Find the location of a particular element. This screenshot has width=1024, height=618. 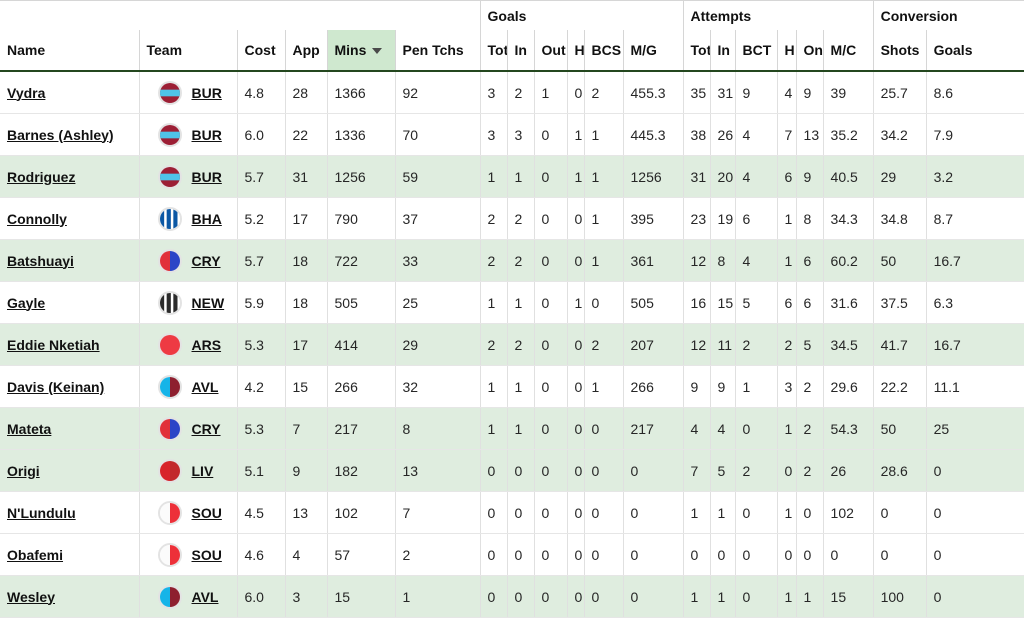

cell-ah: 1 is located at coordinates (786, 596).